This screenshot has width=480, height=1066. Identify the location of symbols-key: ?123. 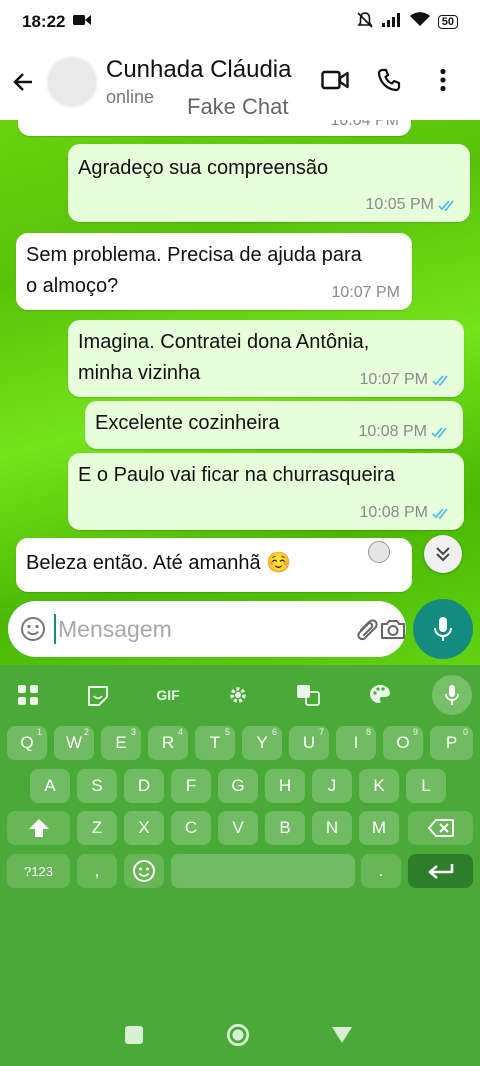
(38, 871).